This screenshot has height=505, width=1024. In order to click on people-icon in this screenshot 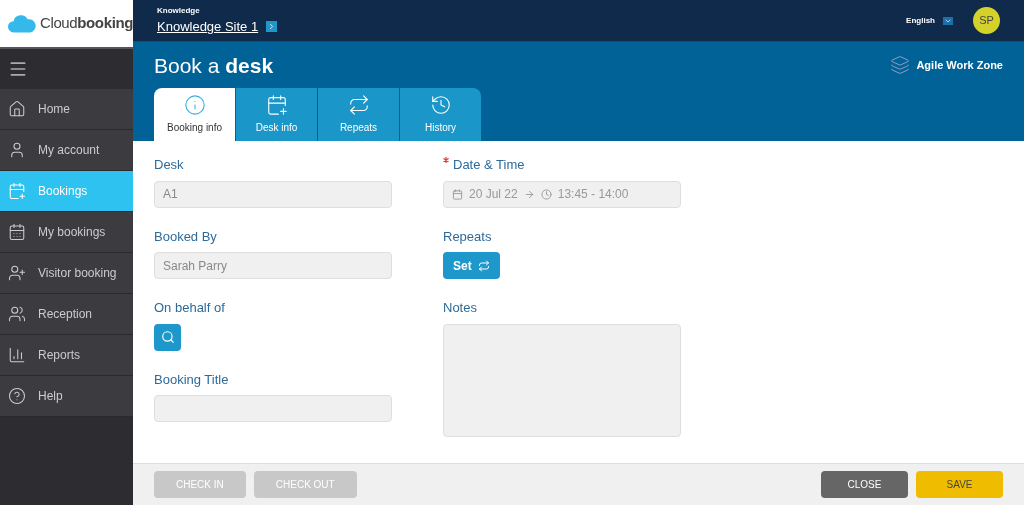, I will do `click(17, 314)`.